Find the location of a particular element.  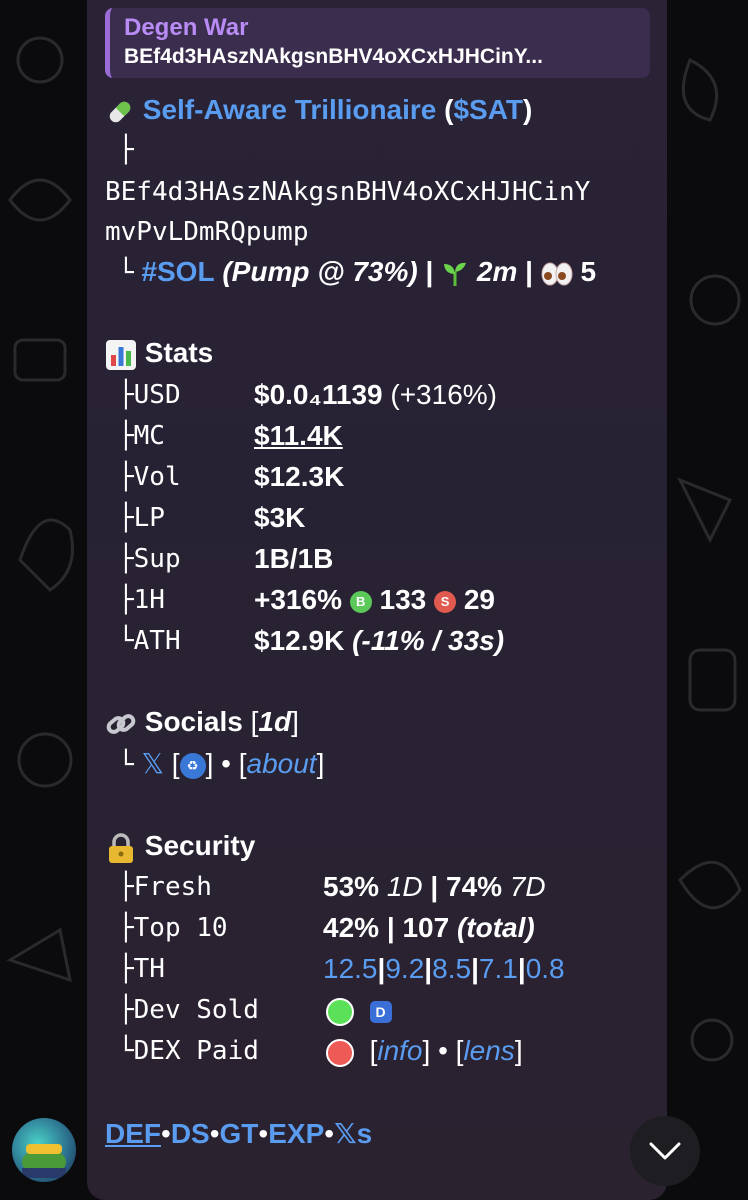

security-top10-label: ├Top 10 is located at coordinates (173, 928).